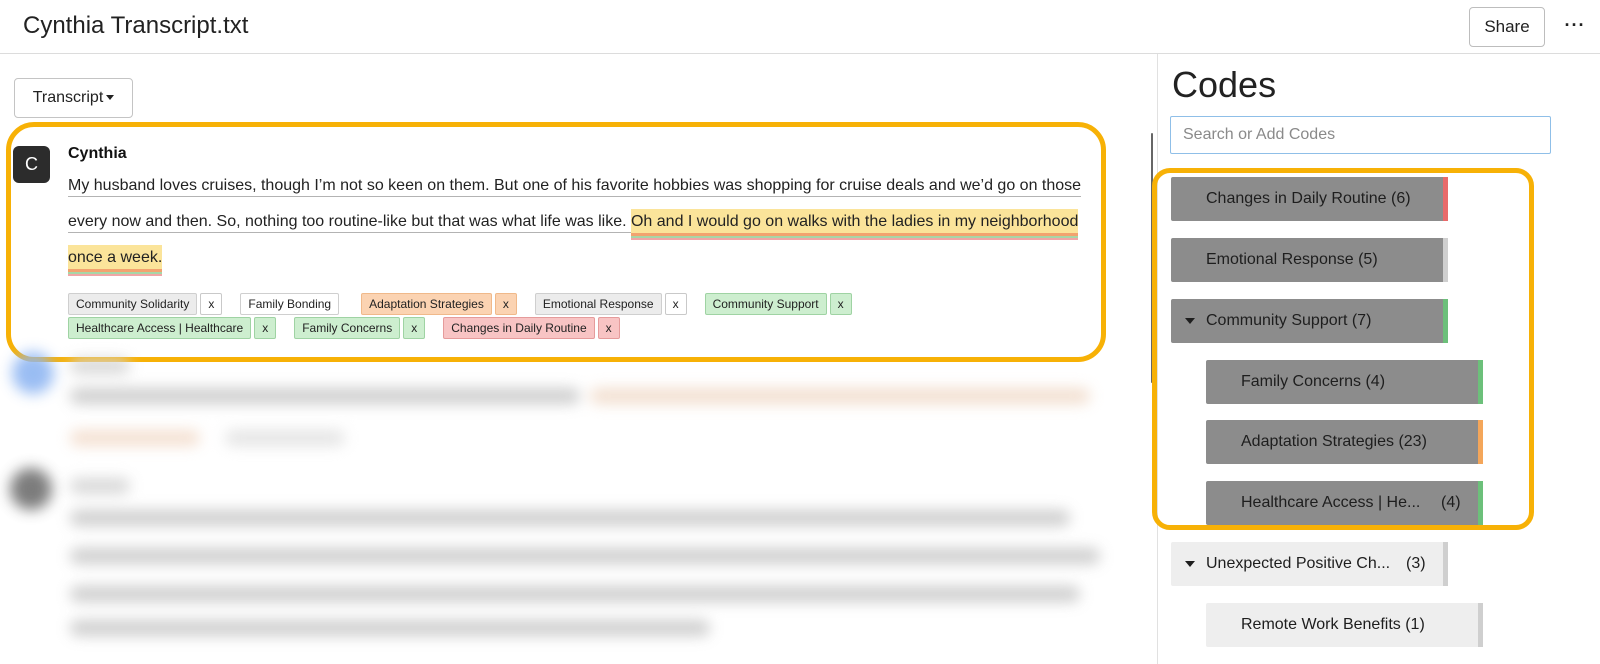  I want to click on code-community-support: Community Support (7), so click(1309, 321).